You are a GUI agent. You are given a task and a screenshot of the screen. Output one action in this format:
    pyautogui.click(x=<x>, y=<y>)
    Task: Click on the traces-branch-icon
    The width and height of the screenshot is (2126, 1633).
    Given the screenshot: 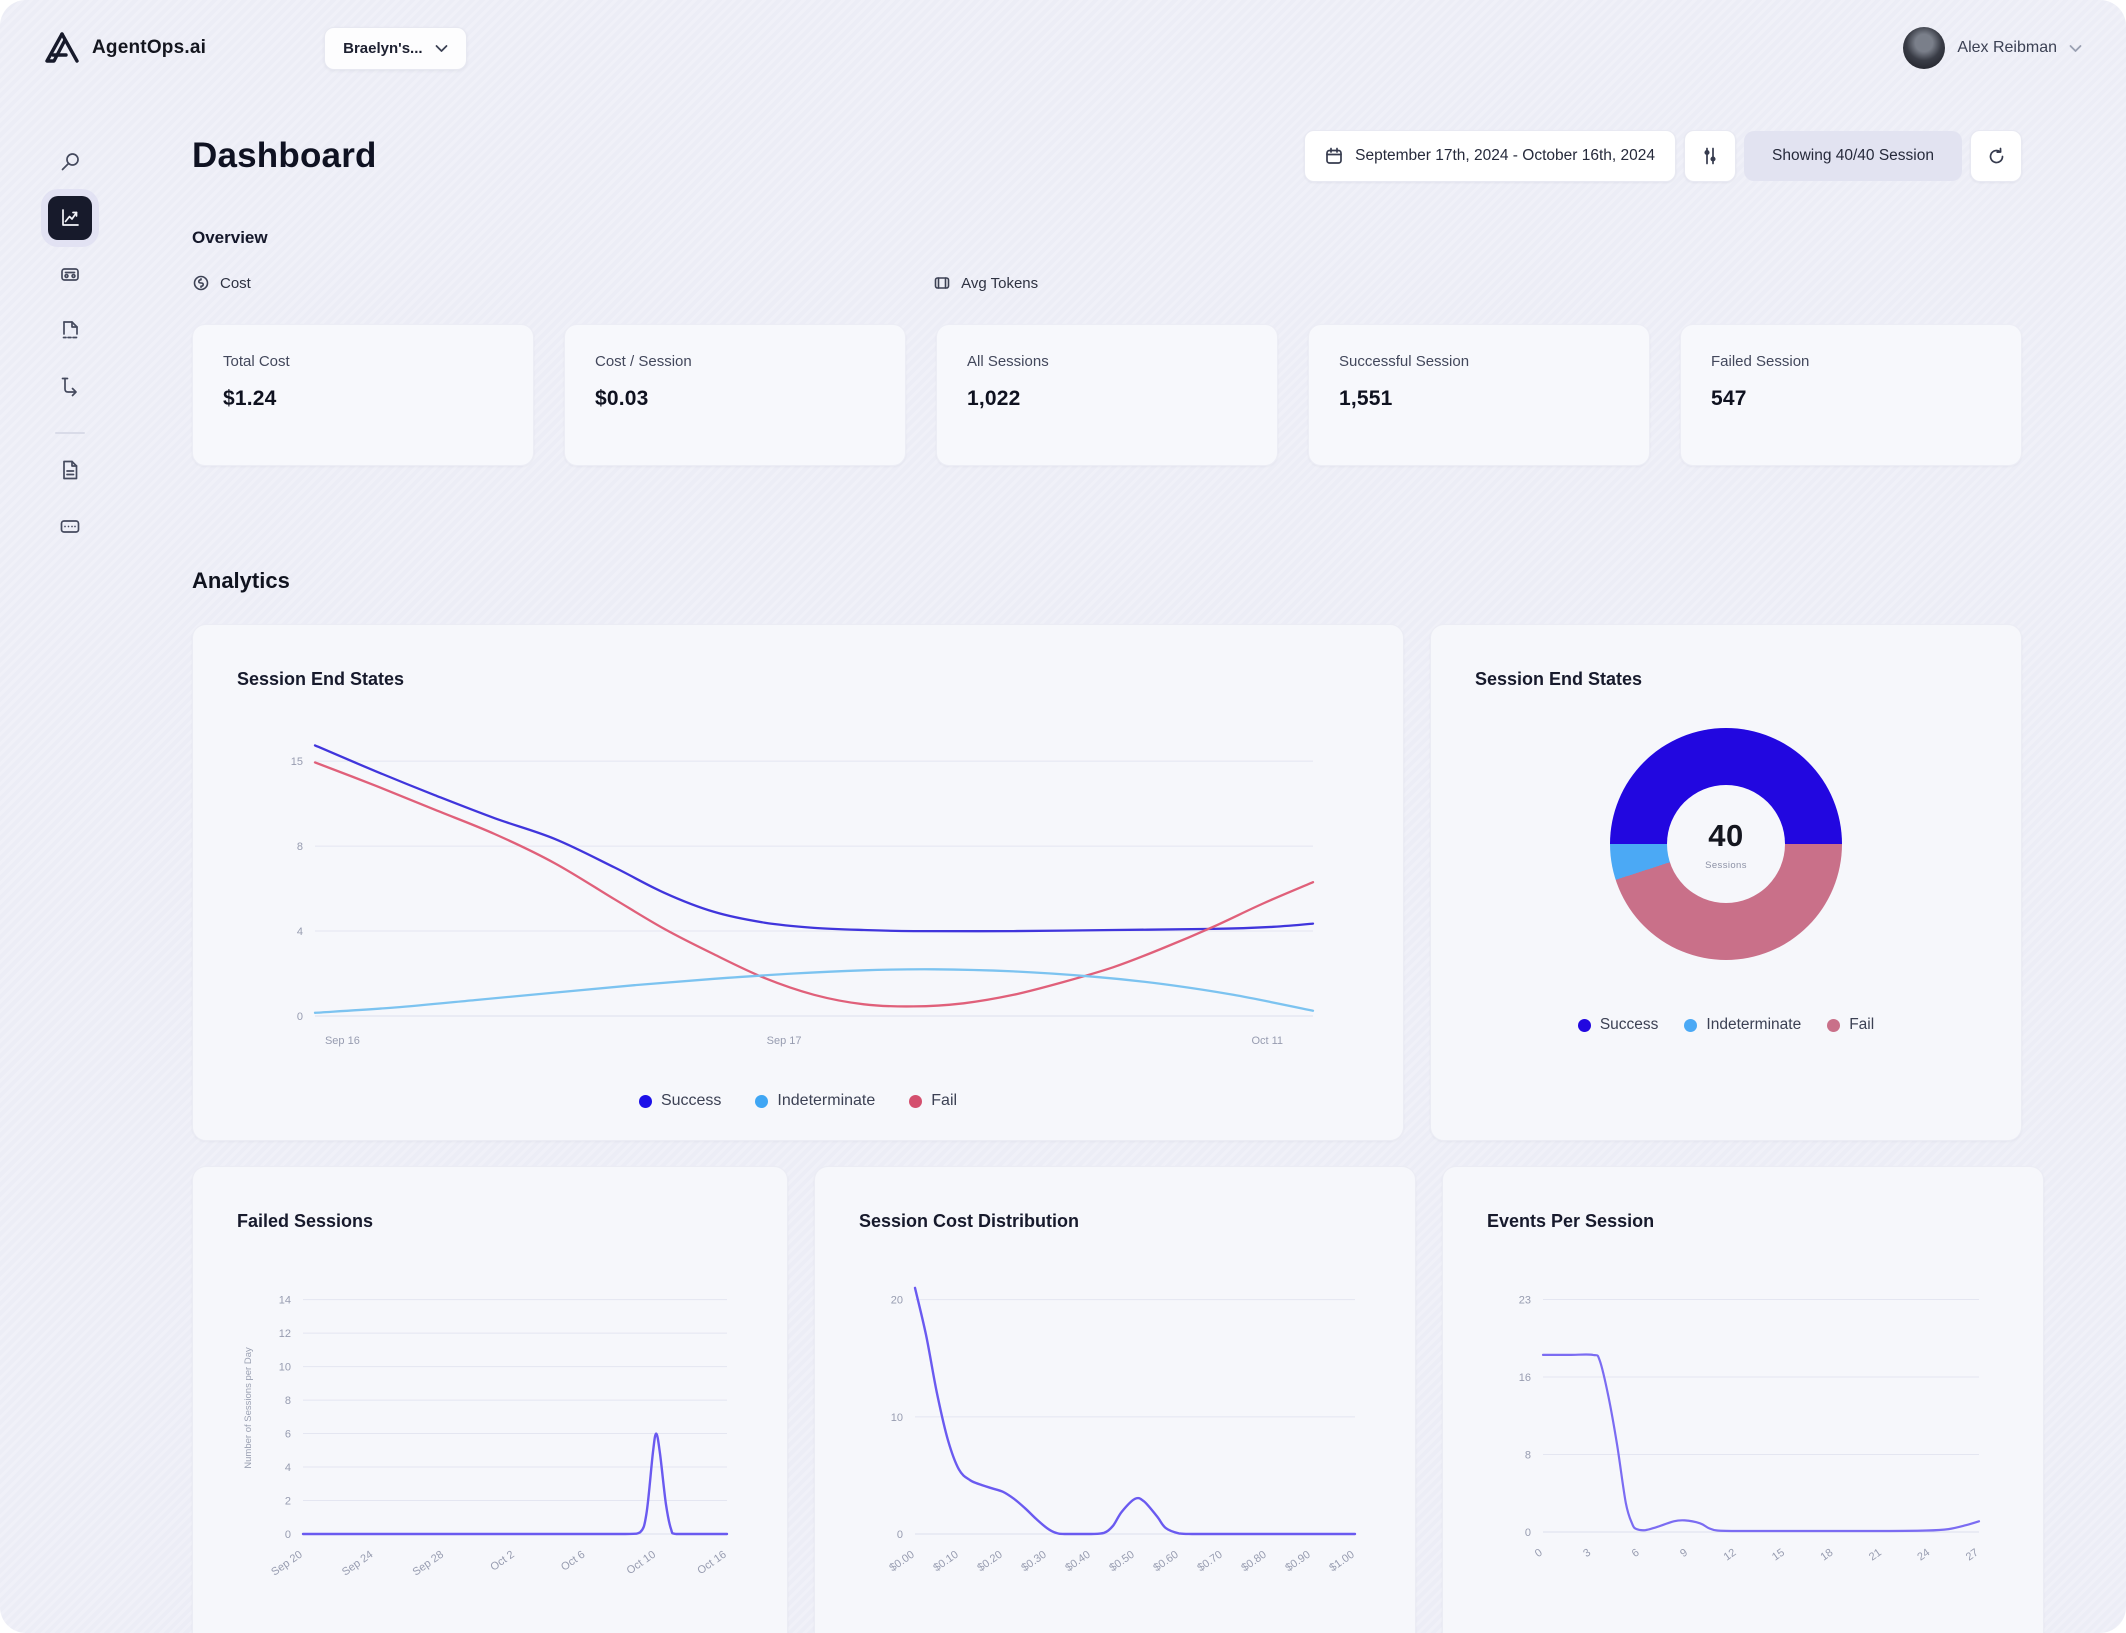 What is the action you would take?
    pyautogui.click(x=69, y=387)
    